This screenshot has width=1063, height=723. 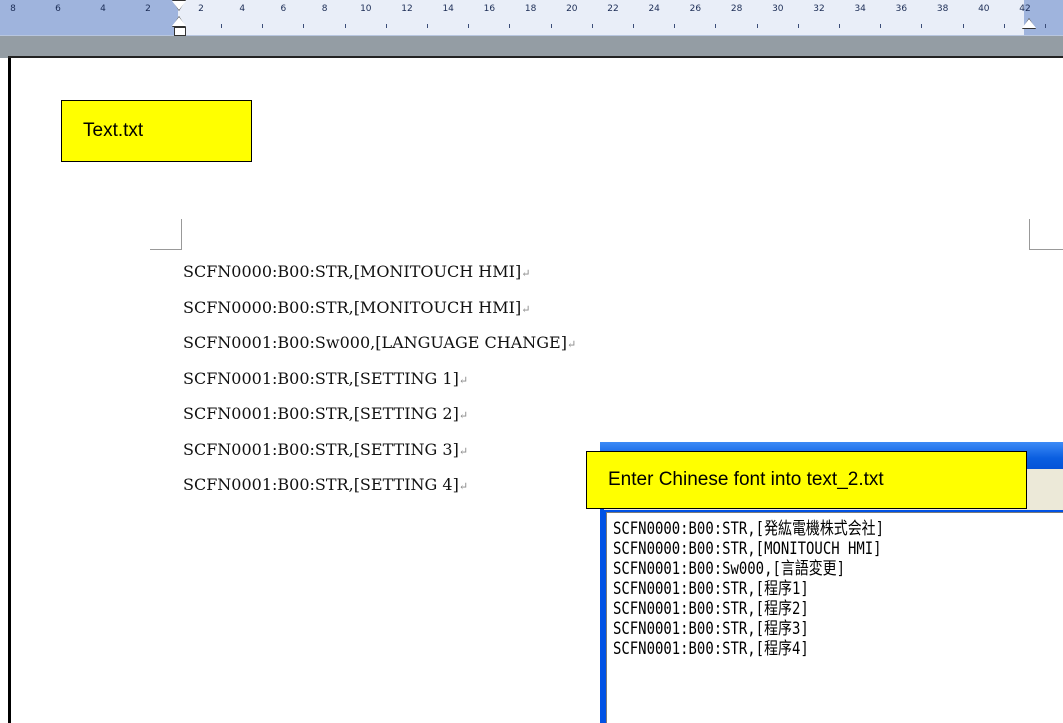 I want to click on doc-line: SCFN0001:B00:Sw000,[LANGUAGE CHANGE]↵, so click(x=380, y=342).